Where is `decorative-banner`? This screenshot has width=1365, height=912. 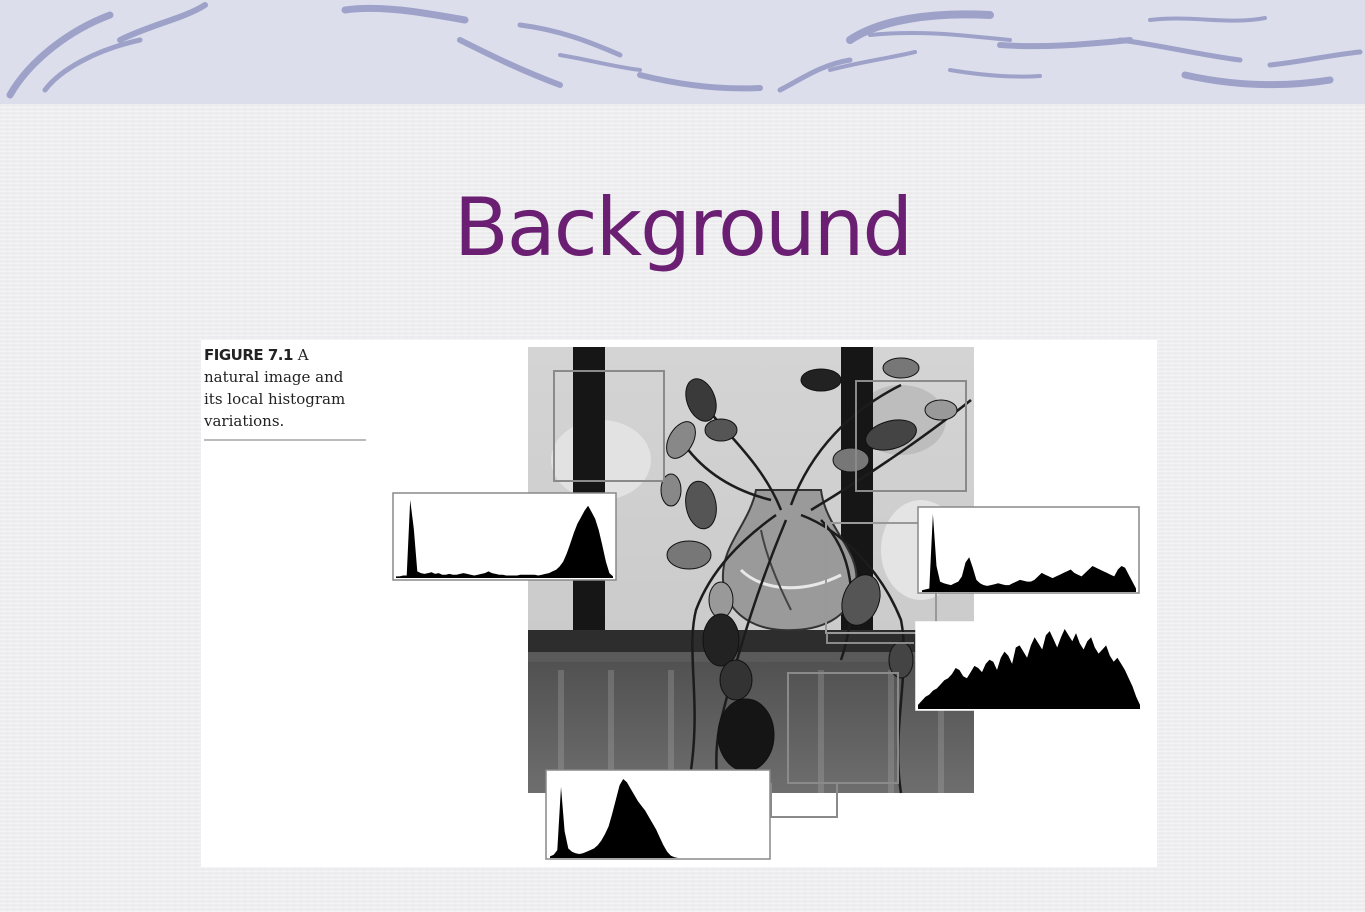
decorative-banner is located at coordinates (682, 52).